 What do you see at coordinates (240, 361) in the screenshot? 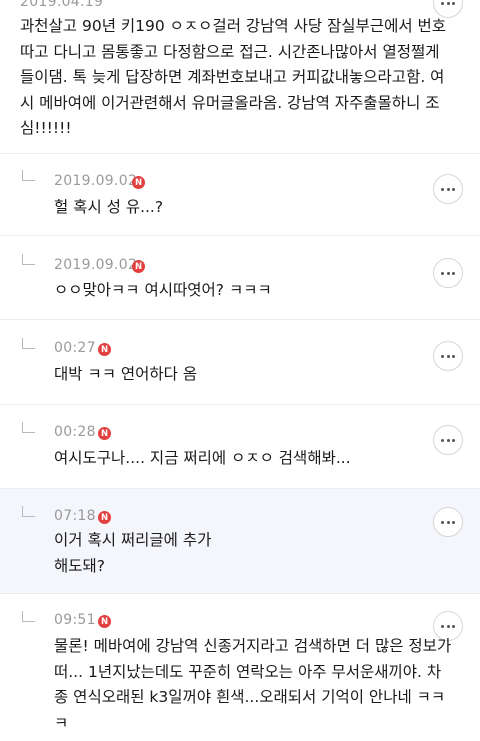
I see `comment-item: 00:27 N 대박 ㅋㅋ 연어하다 옴` at bounding box center [240, 361].